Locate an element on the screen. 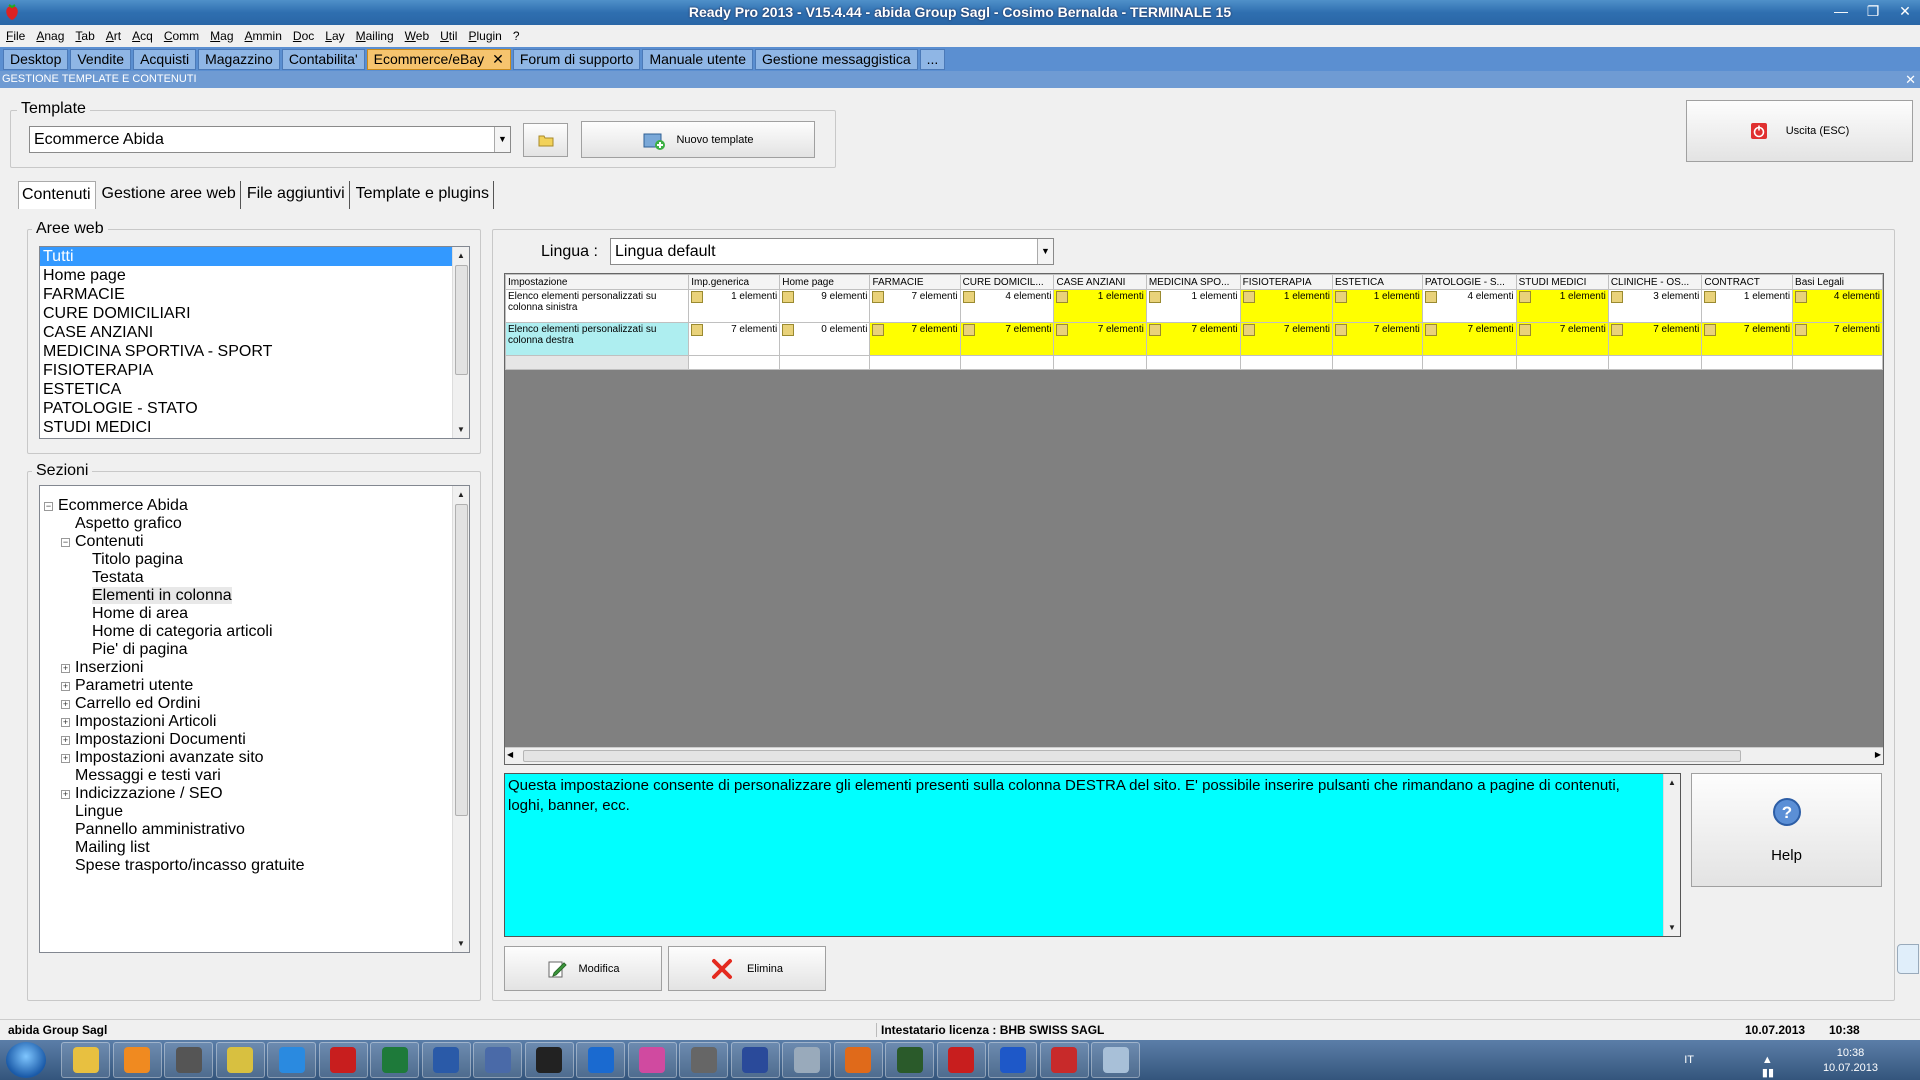 This screenshot has width=1920, height=1080. scroll-left-icon: ◀ is located at coordinates (510, 754).